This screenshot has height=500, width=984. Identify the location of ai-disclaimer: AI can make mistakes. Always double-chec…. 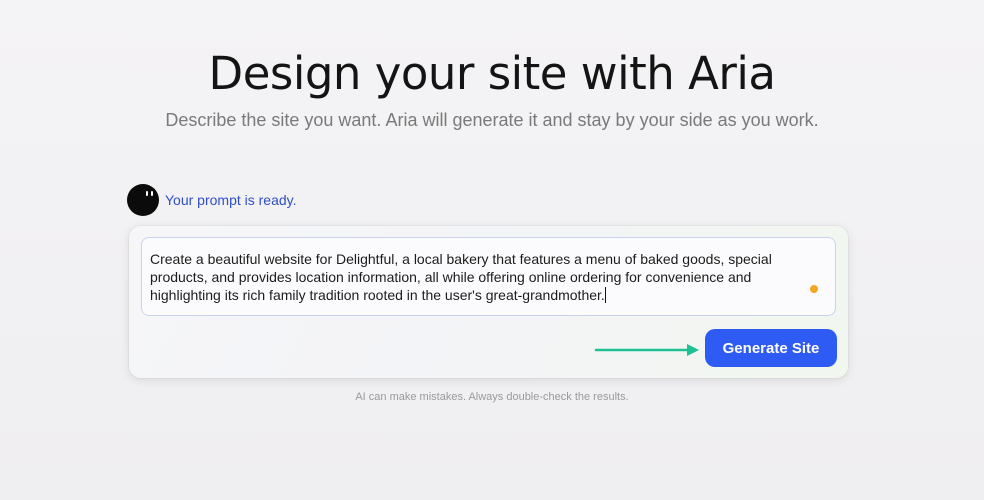
(492, 397).